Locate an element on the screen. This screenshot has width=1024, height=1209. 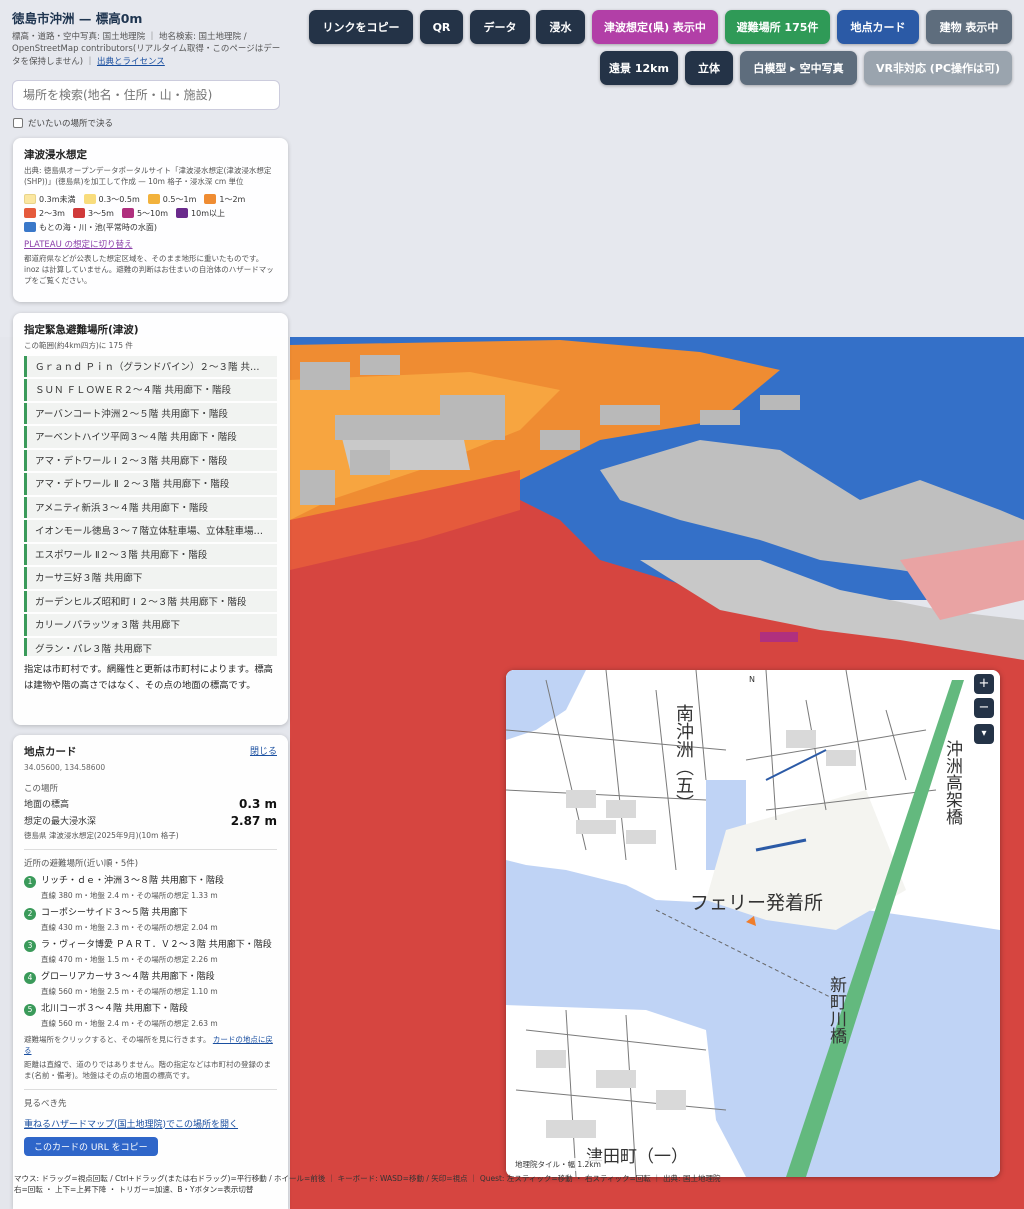
see-also-label: 見るべき先 is located at coordinates (45, 1103).